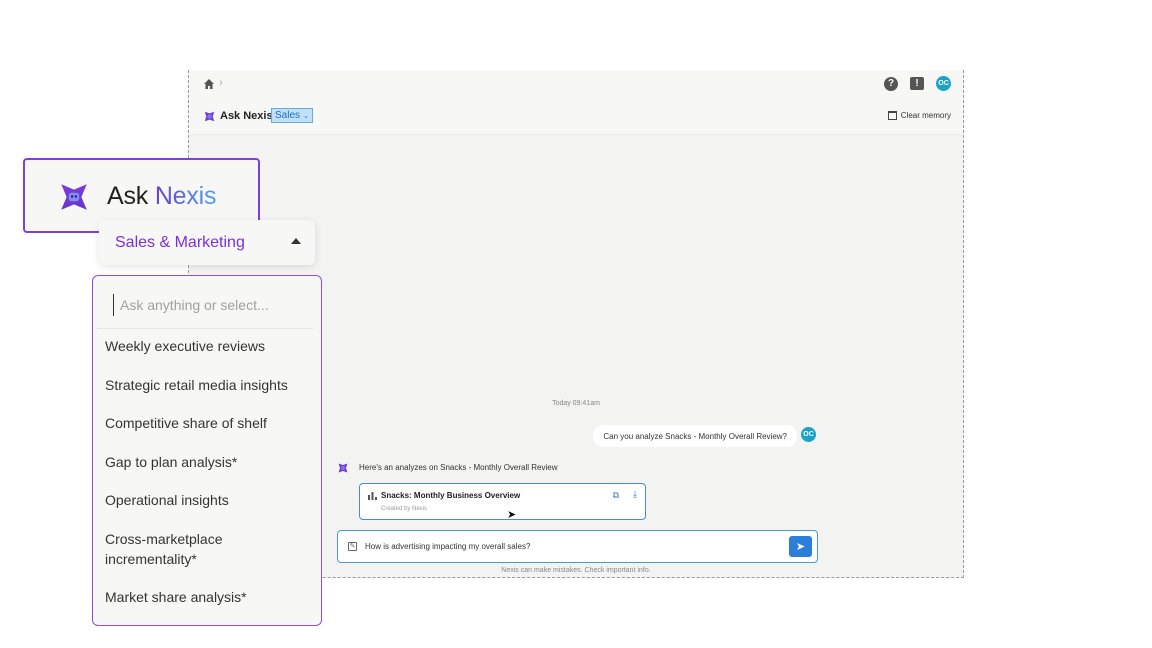  Describe the element at coordinates (892, 115) in the screenshot. I see `clear-memory-icon` at that location.